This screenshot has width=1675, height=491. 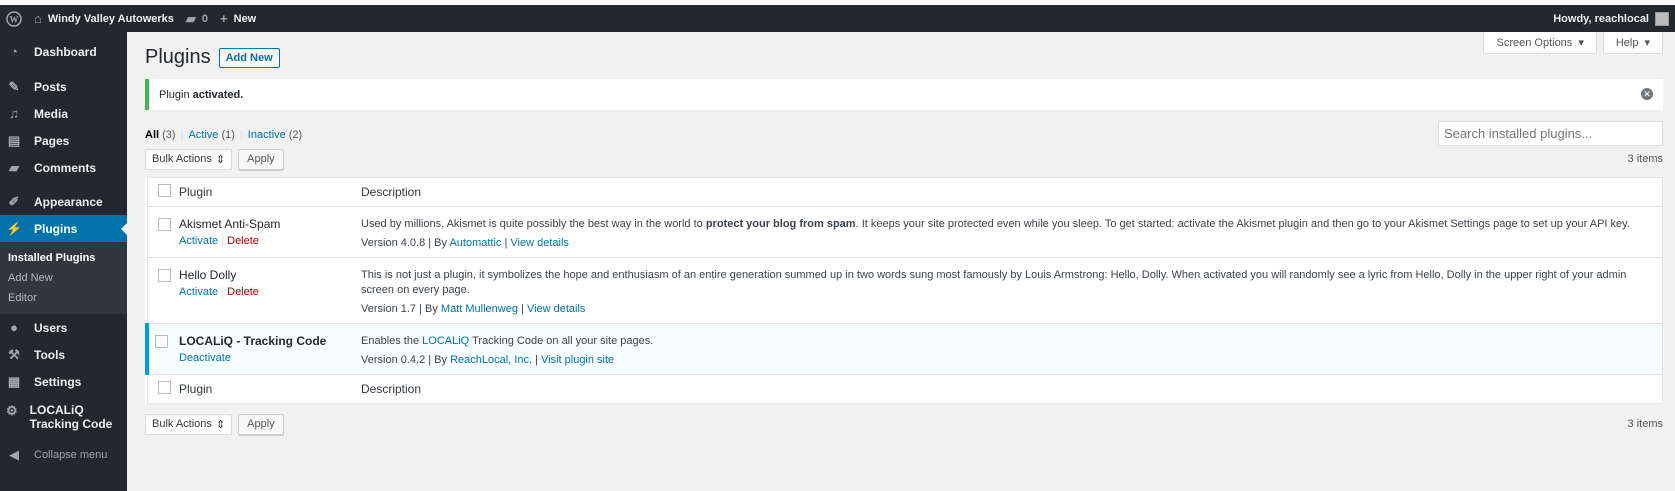 I want to click on help-button: Help ▾, so click(x=1632, y=43).